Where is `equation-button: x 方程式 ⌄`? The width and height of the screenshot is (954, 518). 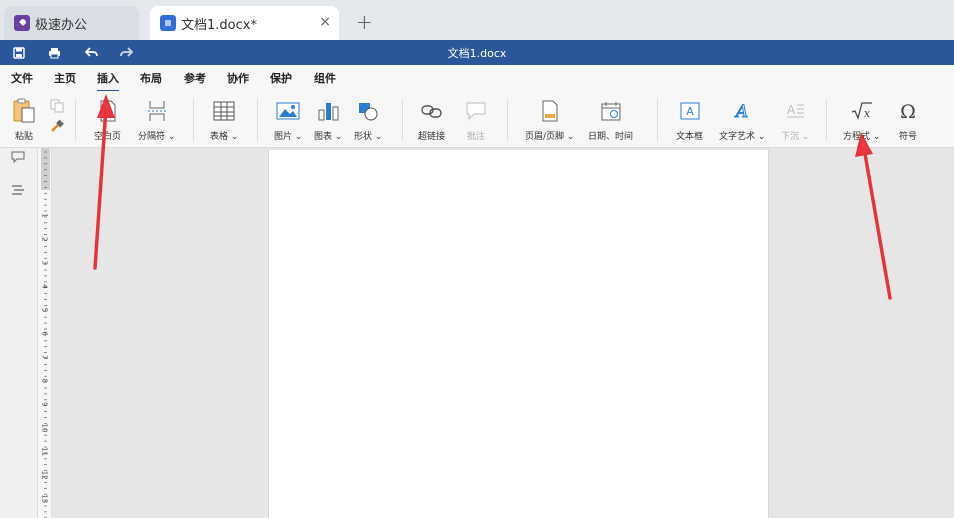 equation-button: x 方程式 ⌄ is located at coordinates (861, 119).